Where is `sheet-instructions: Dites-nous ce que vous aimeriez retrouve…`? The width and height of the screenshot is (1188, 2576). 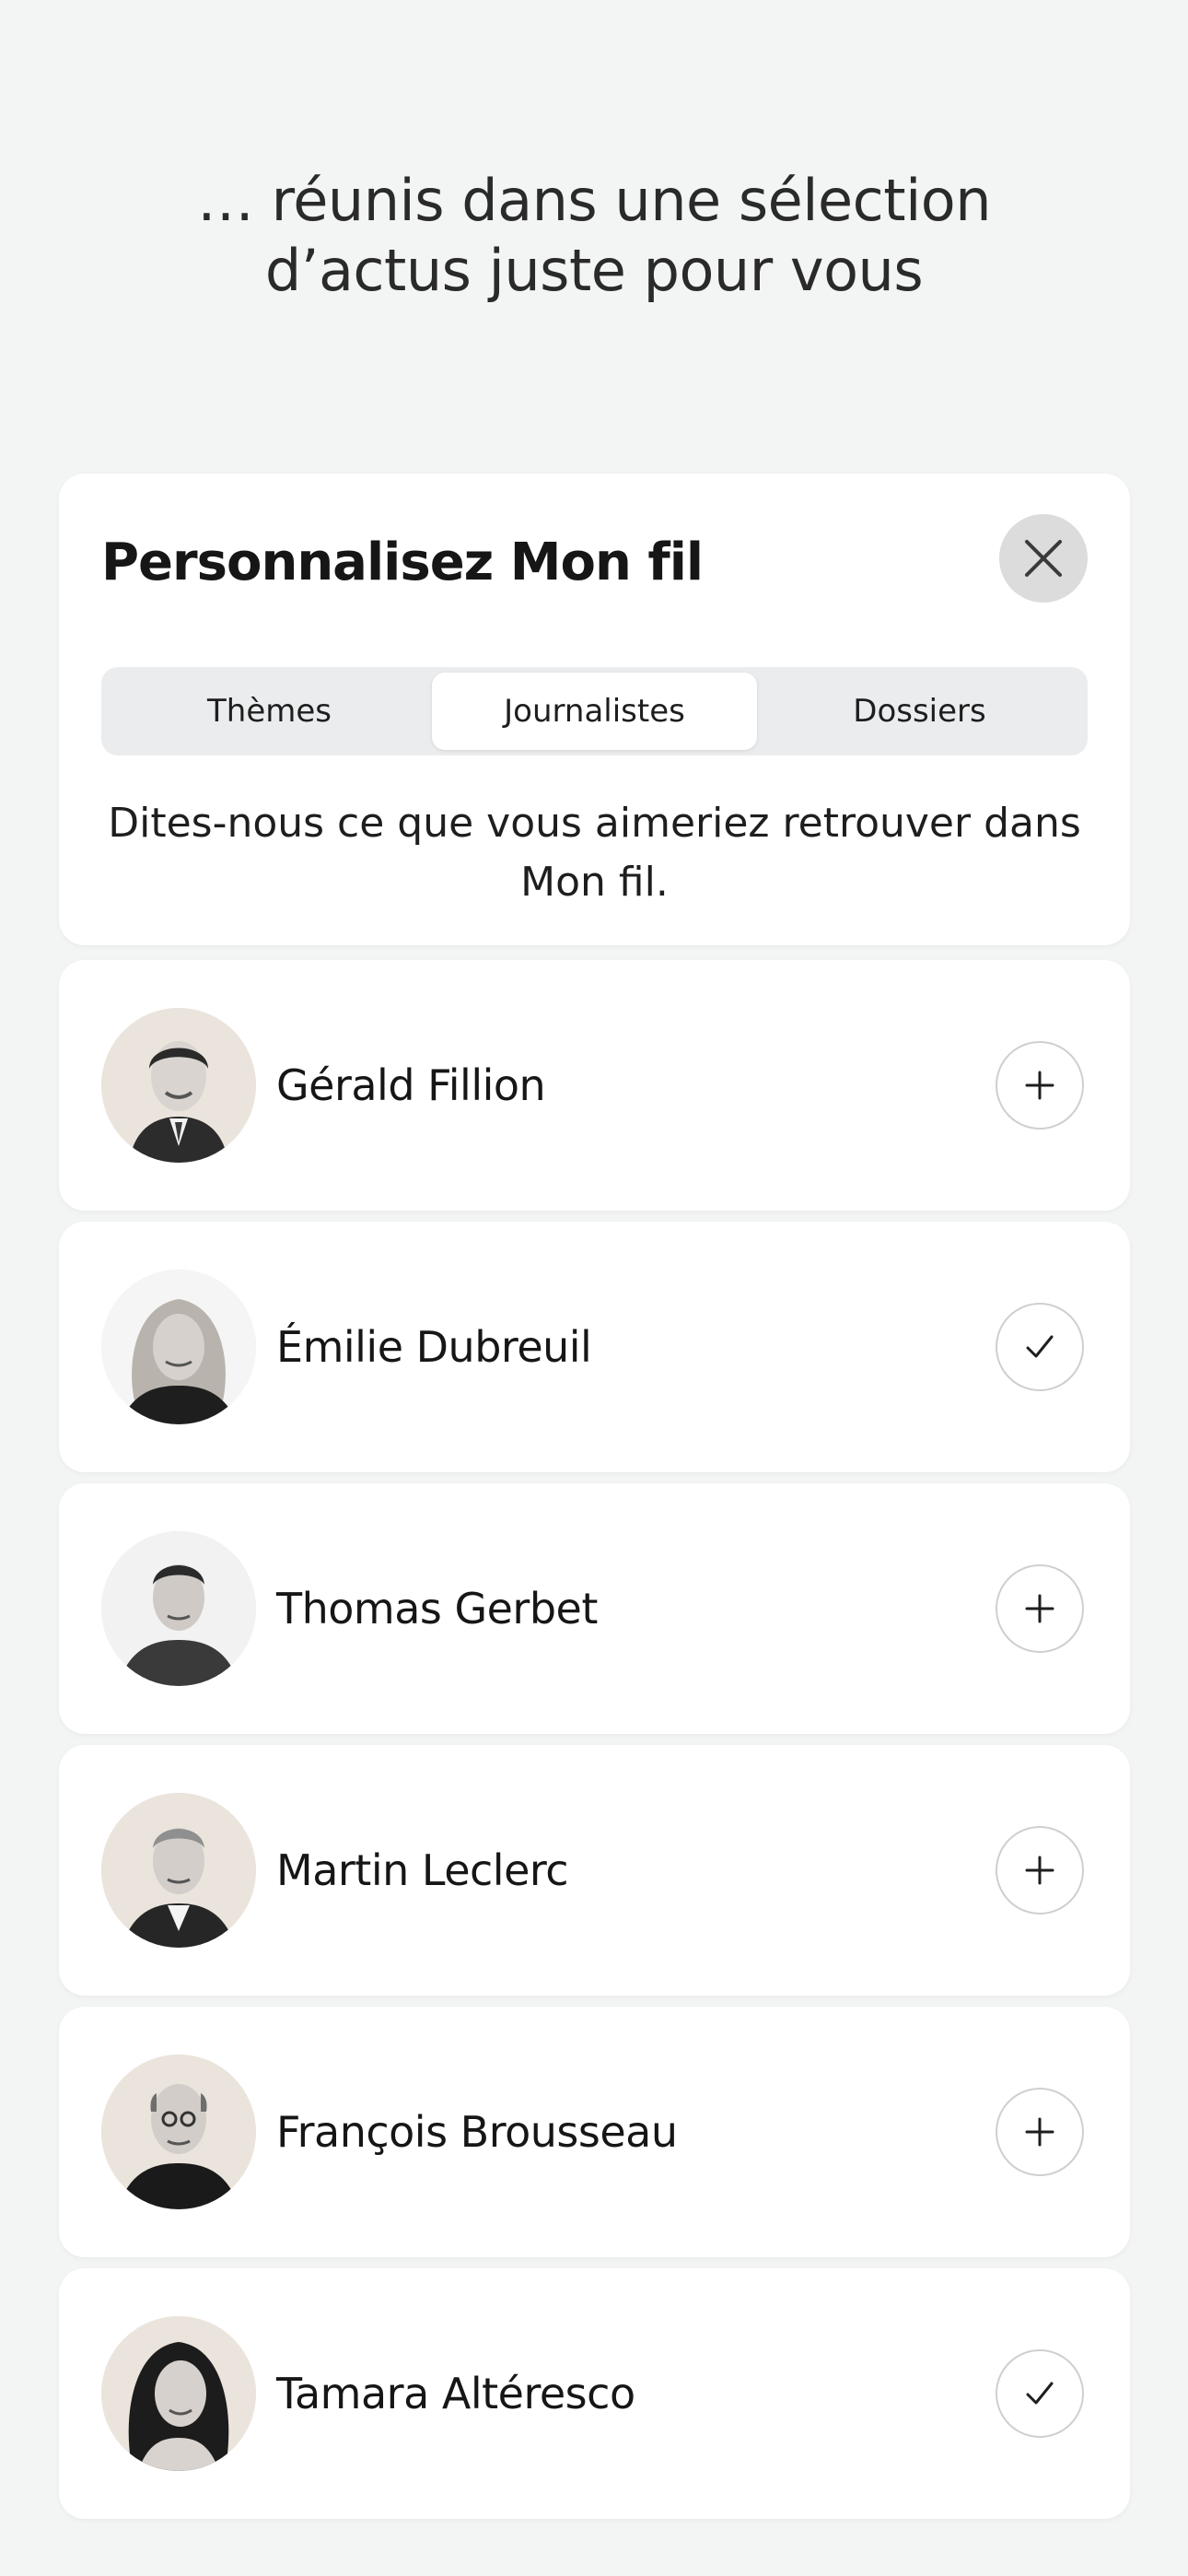 sheet-instructions: Dites-nous ce que vous aimeriez retrouve… is located at coordinates (594, 853).